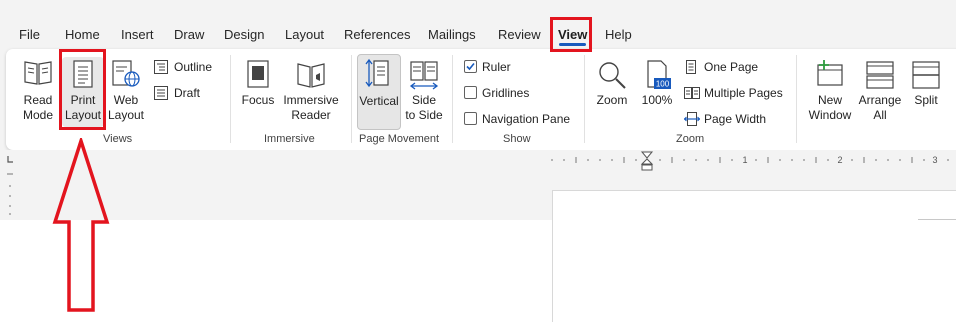 Image resolution: width=956 pixels, height=322 pixels. What do you see at coordinates (161, 67) in the screenshot?
I see `outline-icon` at bounding box center [161, 67].